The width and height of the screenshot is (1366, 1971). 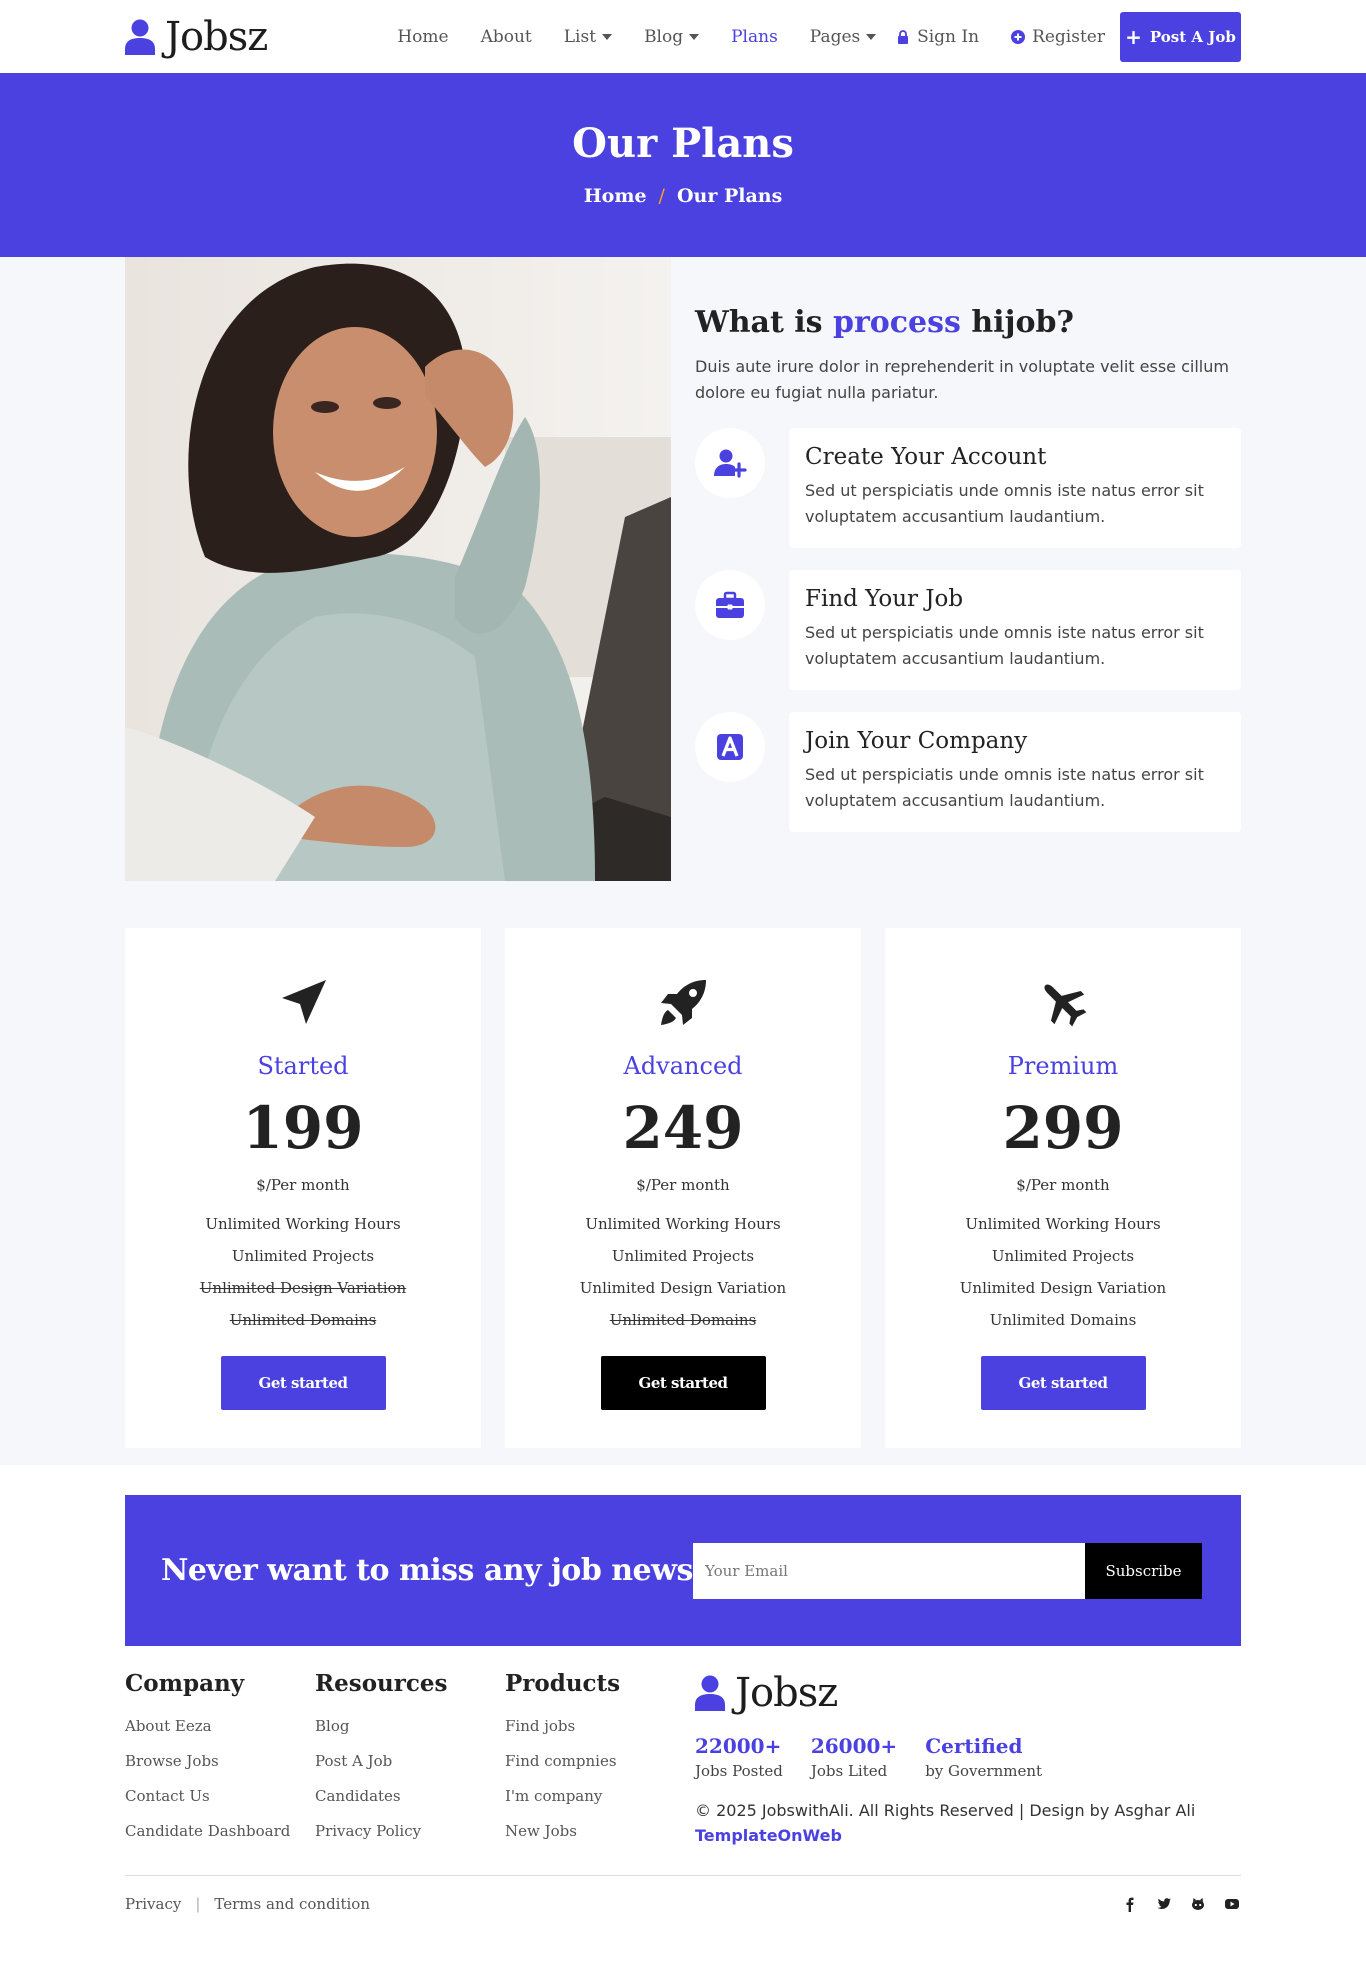 What do you see at coordinates (541, 1831) in the screenshot?
I see `footer-link: New Jobs` at bounding box center [541, 1831].